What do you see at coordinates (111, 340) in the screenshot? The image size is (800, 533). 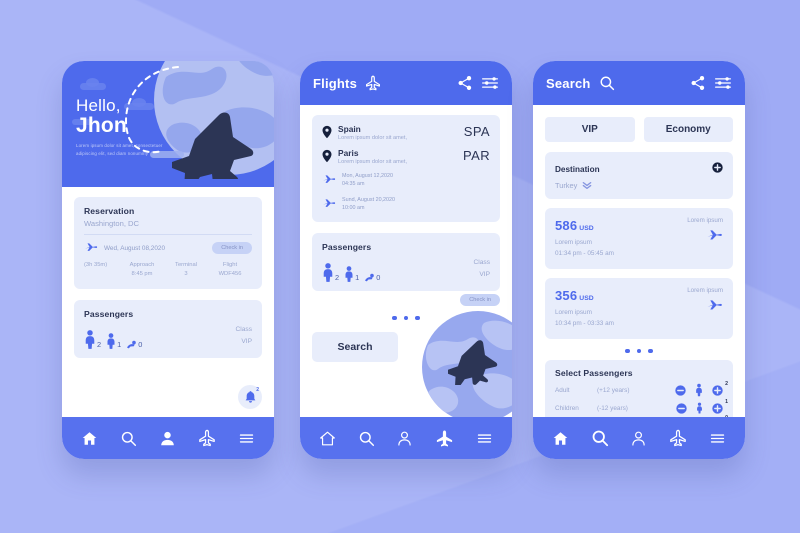 I see `child-icon` at bounding box center [111, 340].